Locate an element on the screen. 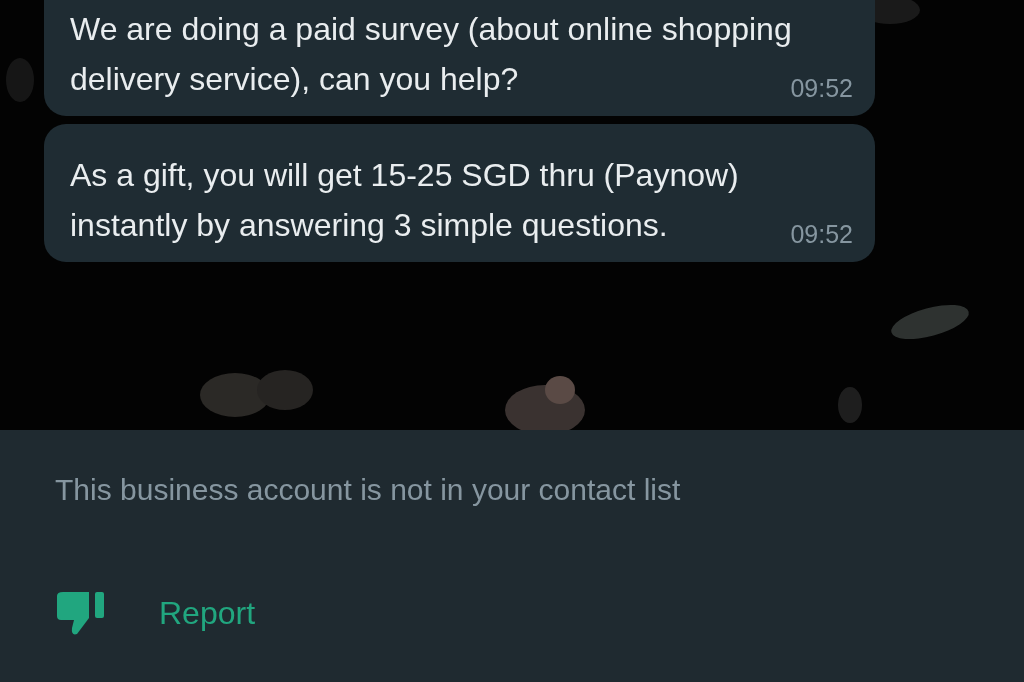  message-text: We are doing a paid survey (about online shopping delivery service), can you help? 09:52 is located at coordinates (461, 54).